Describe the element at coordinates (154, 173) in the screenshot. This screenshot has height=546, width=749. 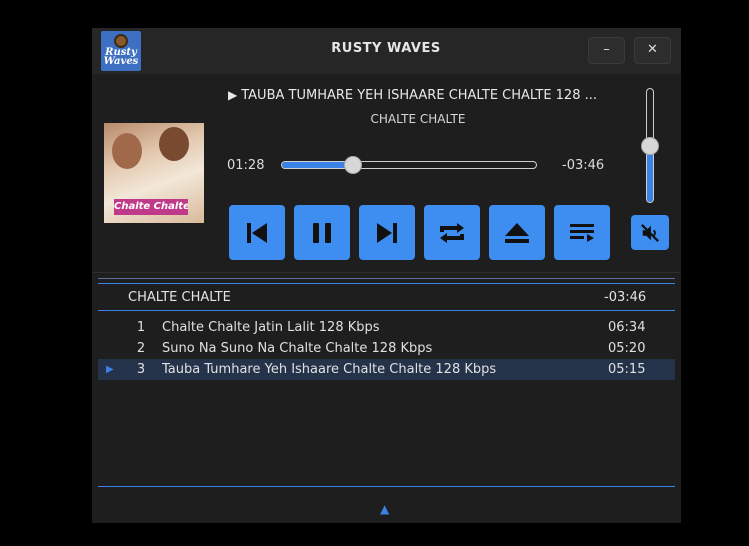
I see `album-cover: Chalte Chalte` at that location.